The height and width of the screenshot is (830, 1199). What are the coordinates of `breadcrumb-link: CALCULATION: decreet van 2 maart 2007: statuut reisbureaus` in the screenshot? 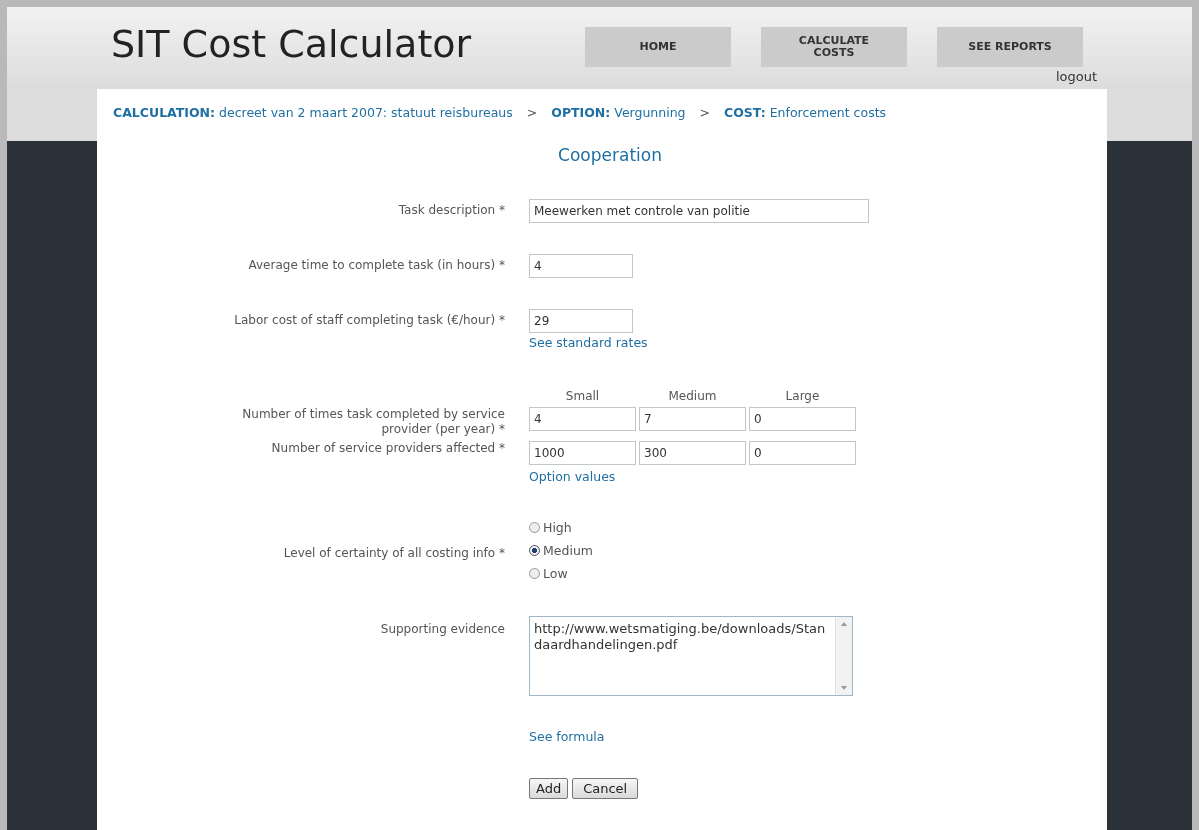 It's located at (313, 112).